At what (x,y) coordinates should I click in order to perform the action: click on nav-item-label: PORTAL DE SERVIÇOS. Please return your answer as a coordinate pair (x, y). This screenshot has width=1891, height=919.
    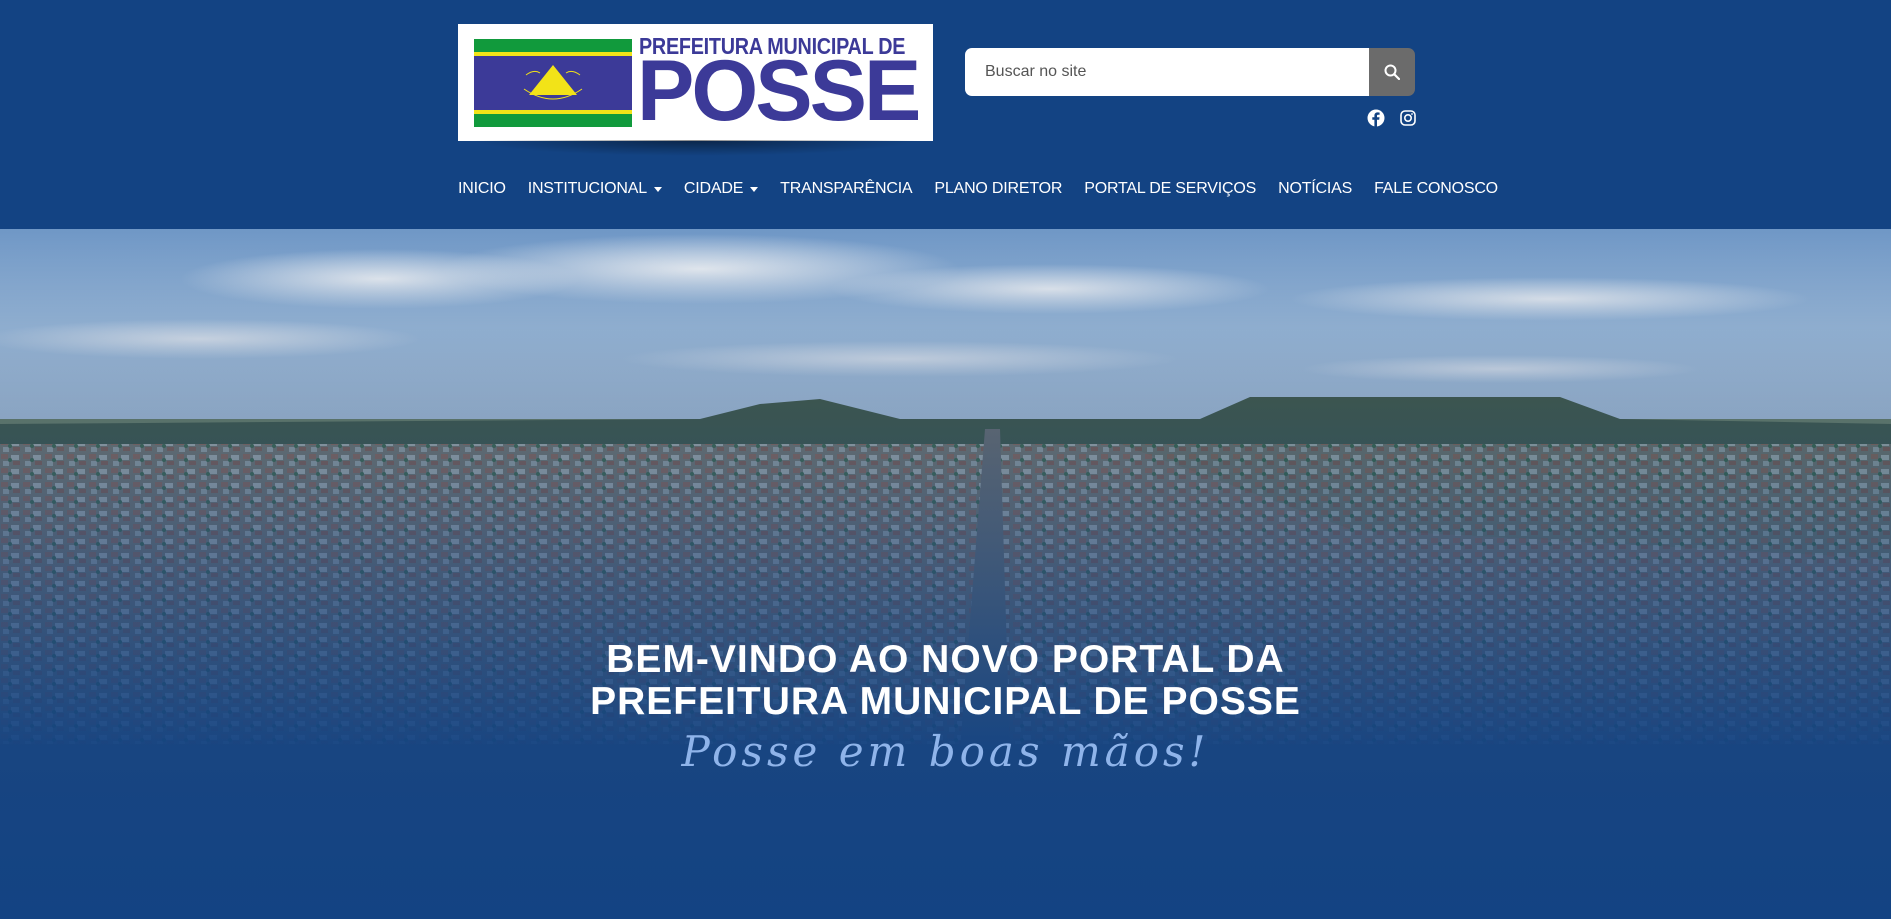
    Looking at the image, I should click on (1170, 188).